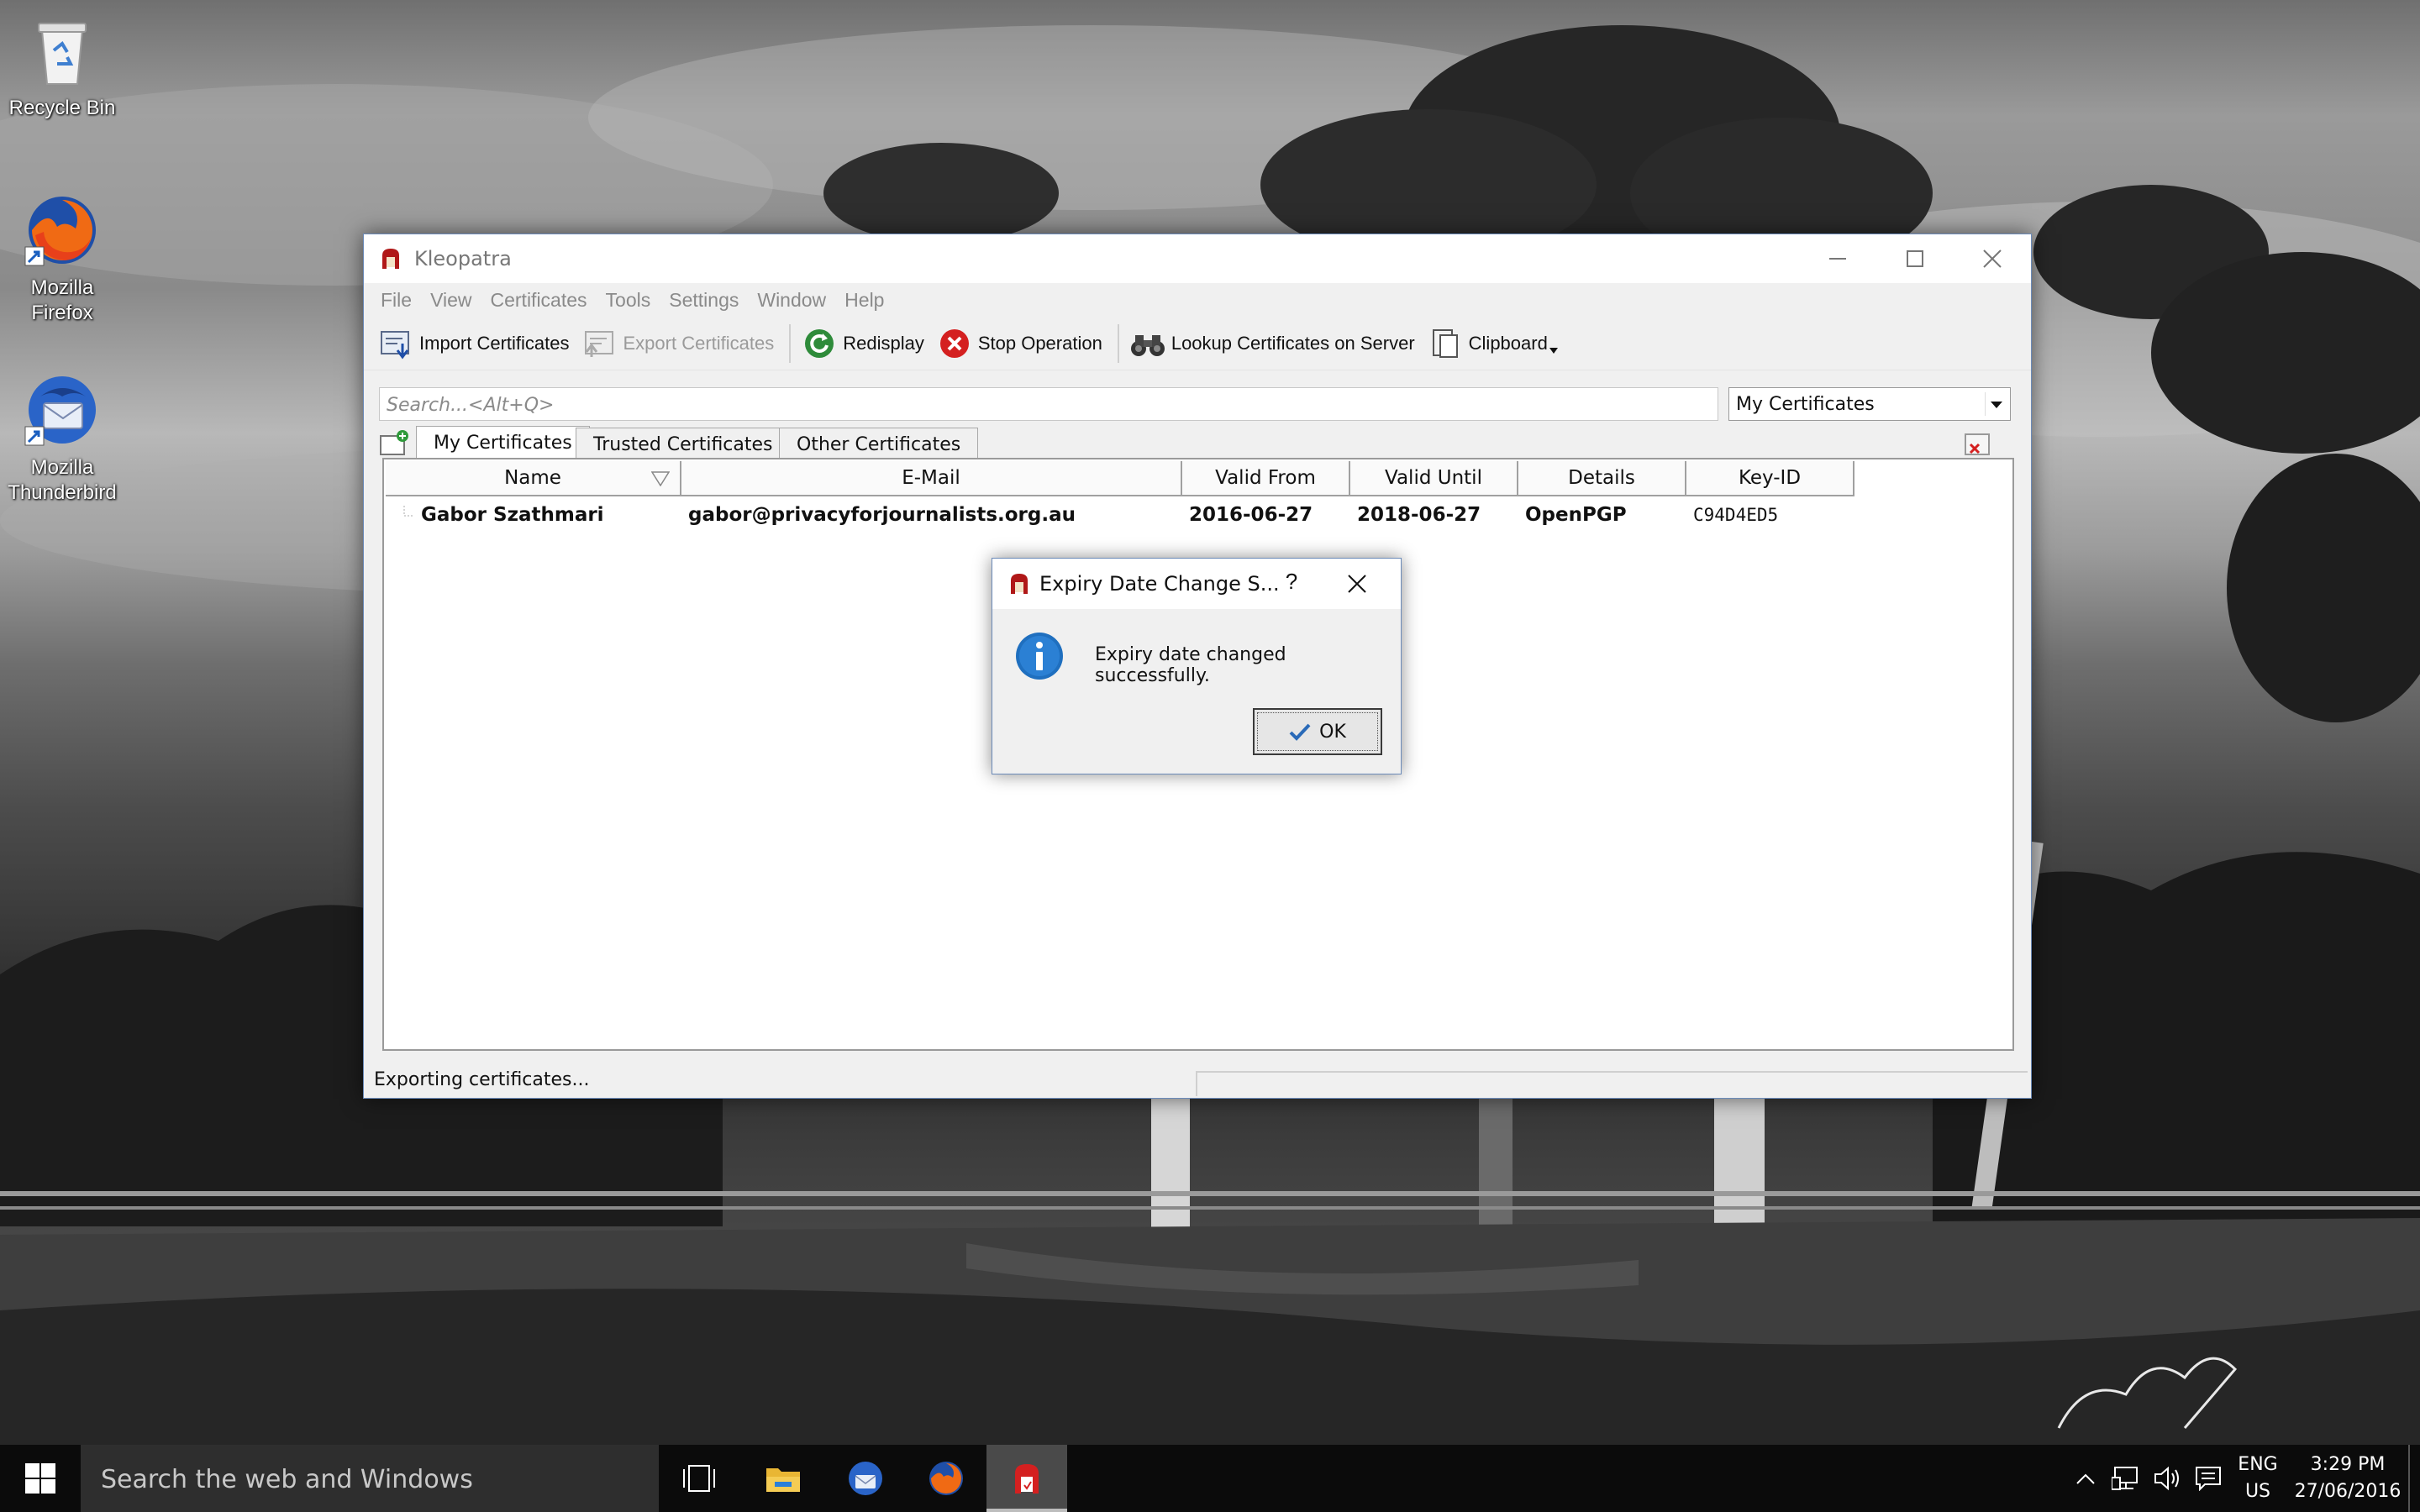 The image size is (2420, 1512). I want to click on column-header-details: Details, so click(1602, 478).